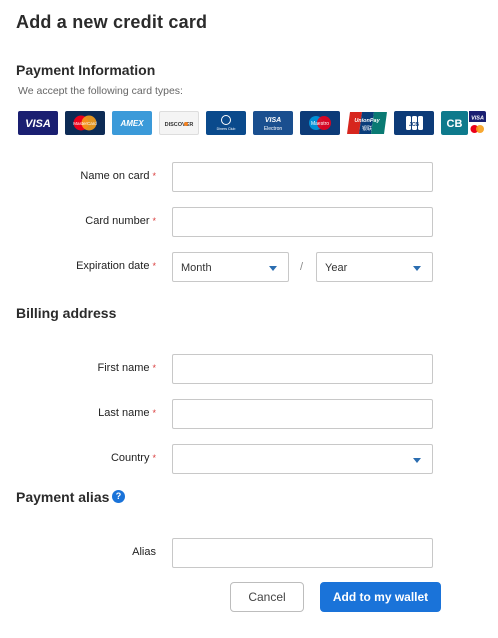 The height and width of the screenshot is (638, 498). I want to click on discover-logo: DISCOVER, so click(179, 123).